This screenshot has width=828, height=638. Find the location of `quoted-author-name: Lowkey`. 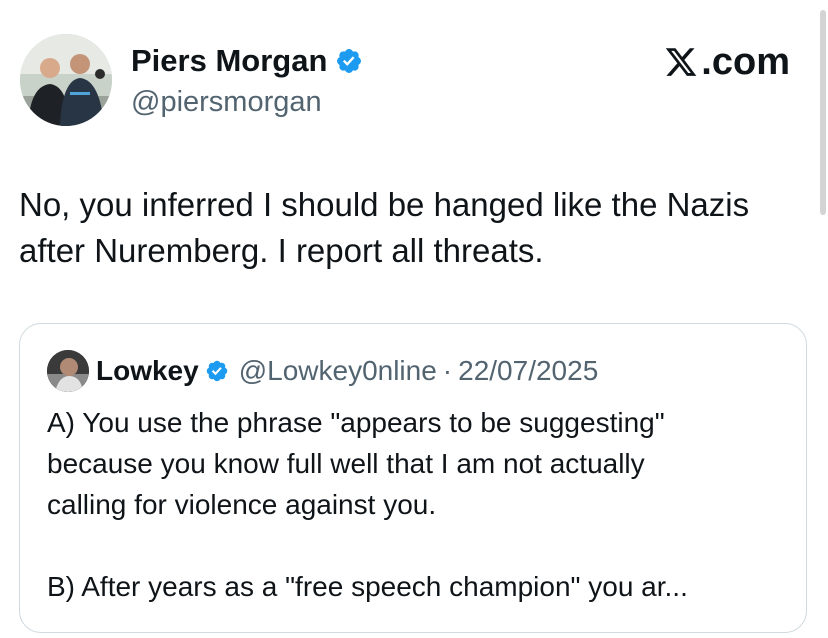

quoted-author-name: Lowkey is located at coordinates (147, 371).